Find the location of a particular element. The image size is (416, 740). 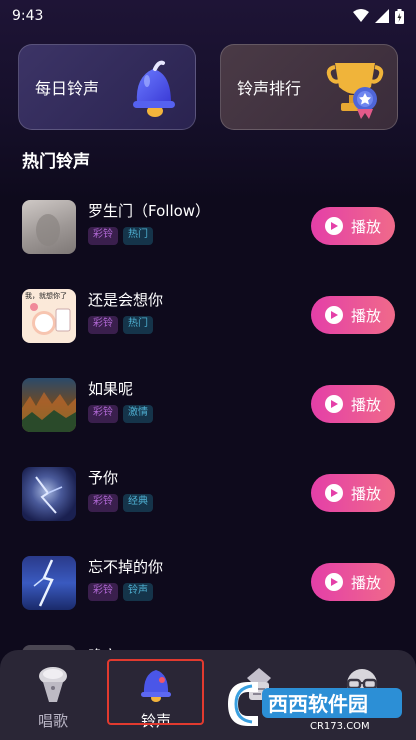

status-icons is located at coordinates (378, 16).